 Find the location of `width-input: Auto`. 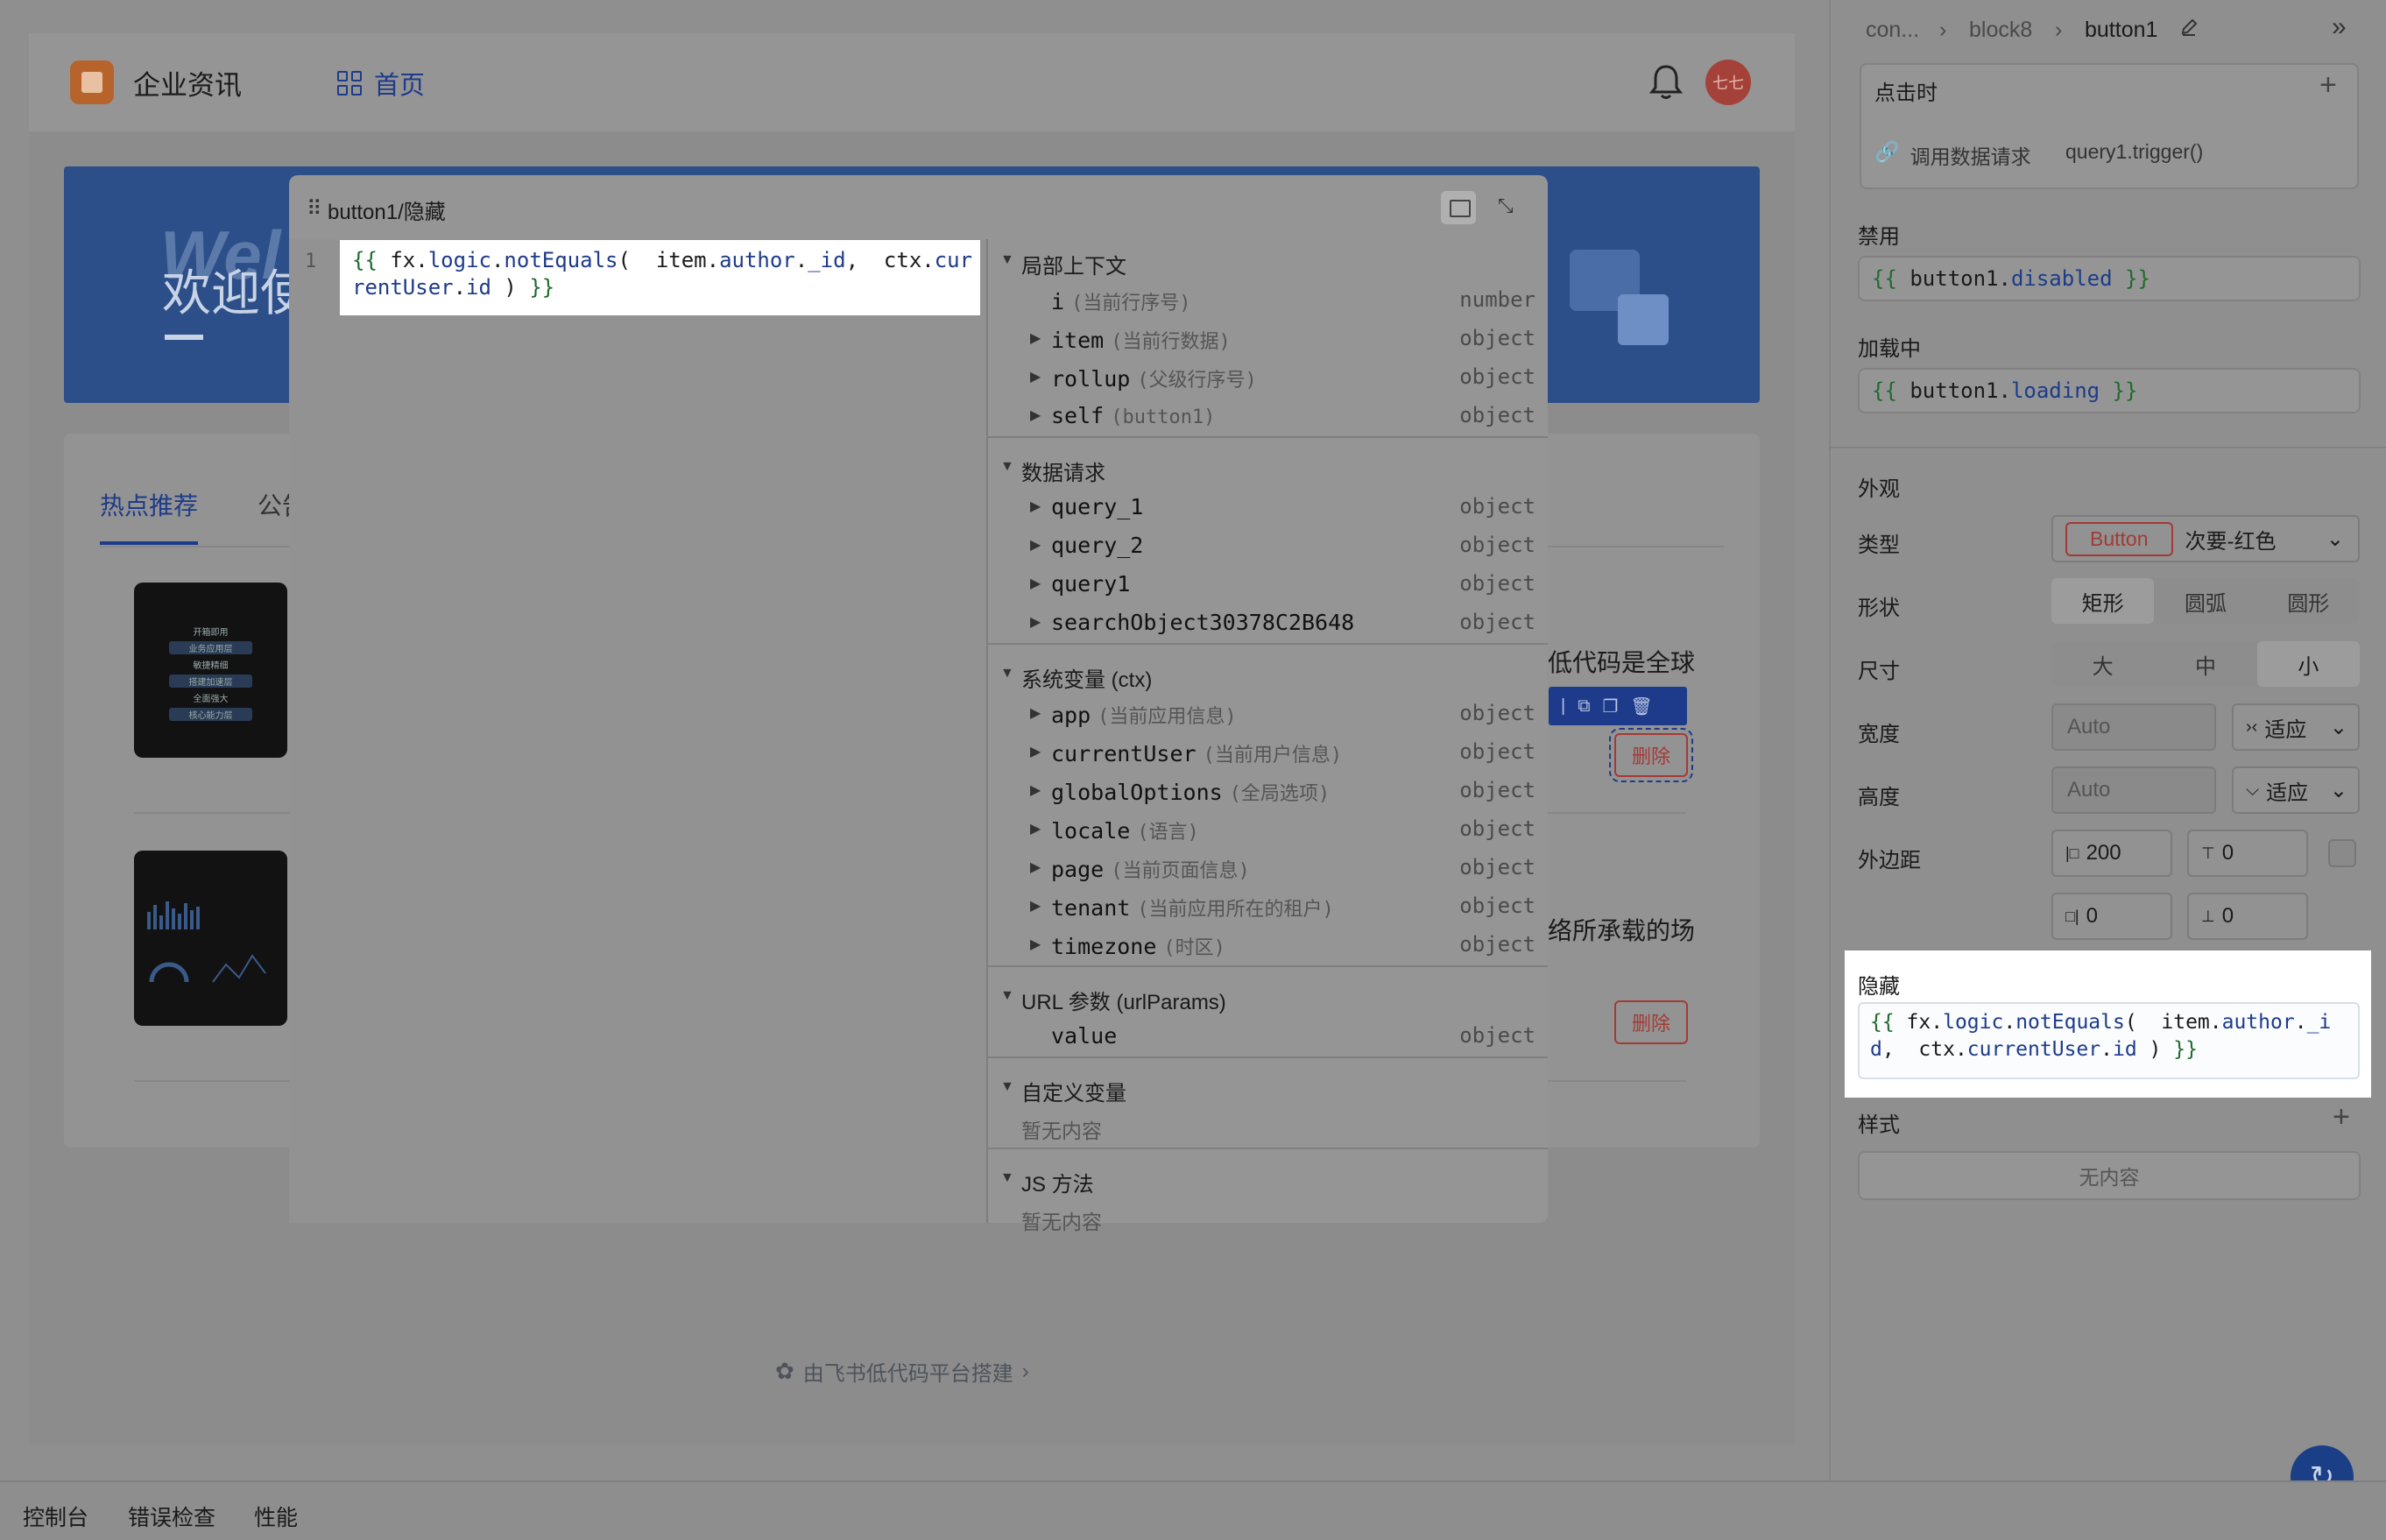

width-input: Auto is located at coordinates (2133, 727).